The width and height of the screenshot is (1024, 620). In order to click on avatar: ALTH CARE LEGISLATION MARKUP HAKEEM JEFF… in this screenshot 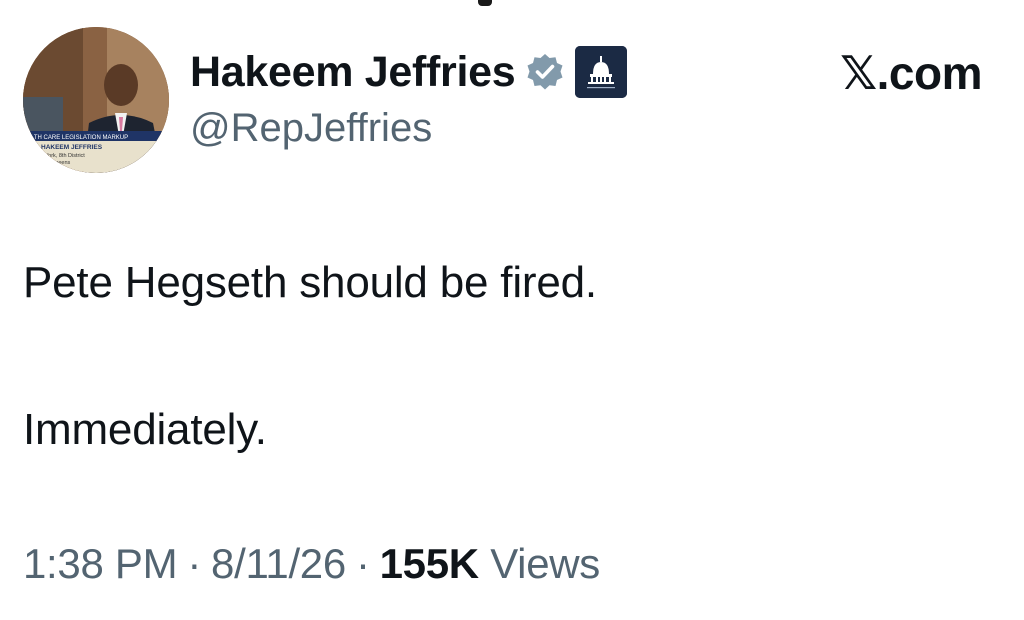, I will do `click(96, 100)`.